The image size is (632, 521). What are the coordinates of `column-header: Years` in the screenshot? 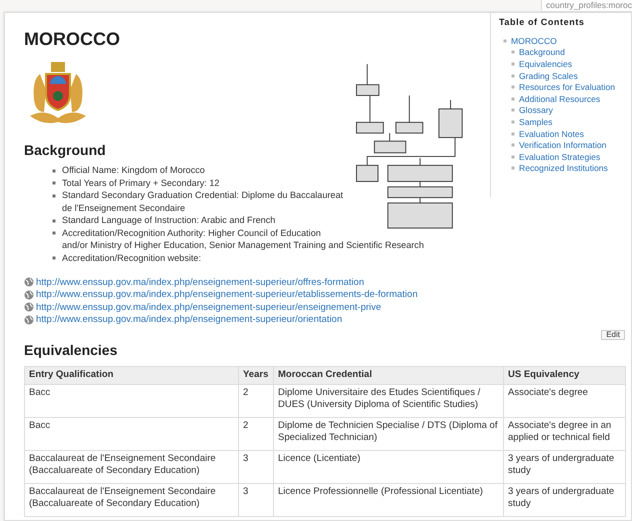 It's located at (256, 375).